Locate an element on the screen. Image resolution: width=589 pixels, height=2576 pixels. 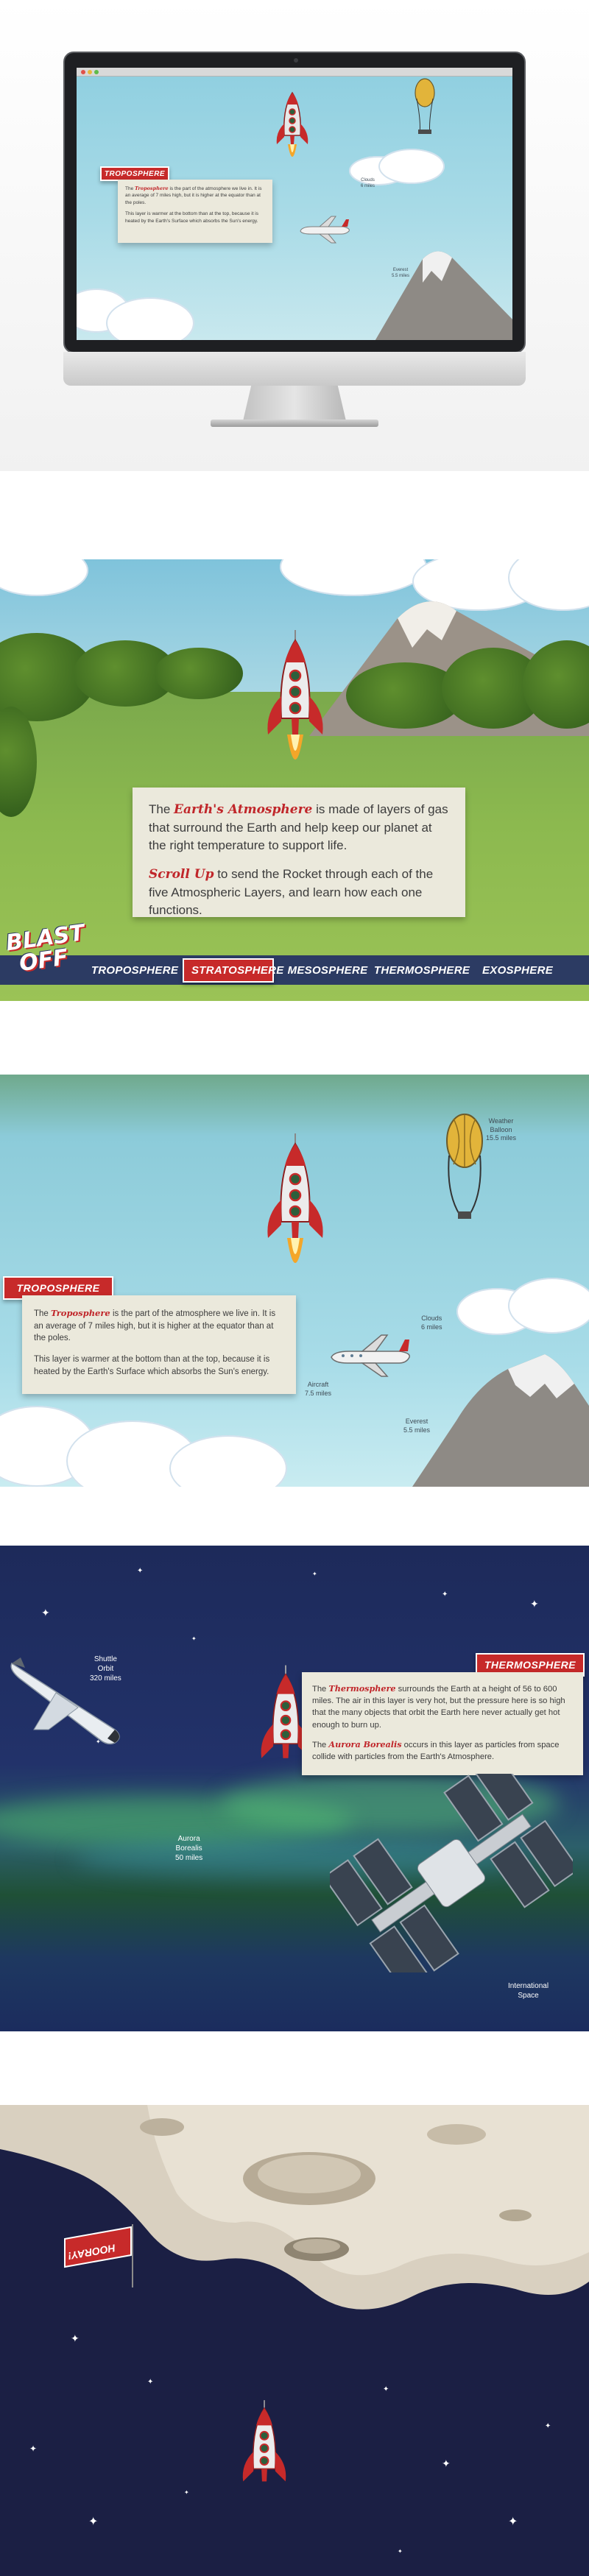
zoom-window-button is located at coordinates (96, 72).